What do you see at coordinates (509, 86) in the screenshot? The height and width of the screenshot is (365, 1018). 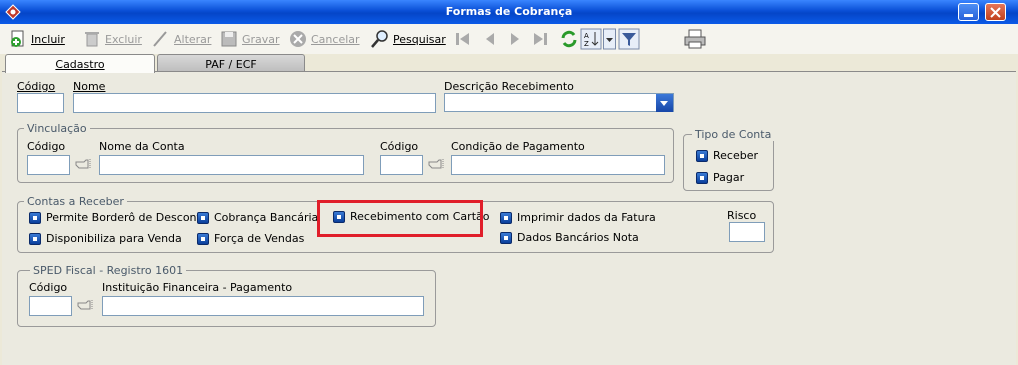 I see `descricao-recebimento-label: Descrição Recebimento` at bounding box center [509, 86].